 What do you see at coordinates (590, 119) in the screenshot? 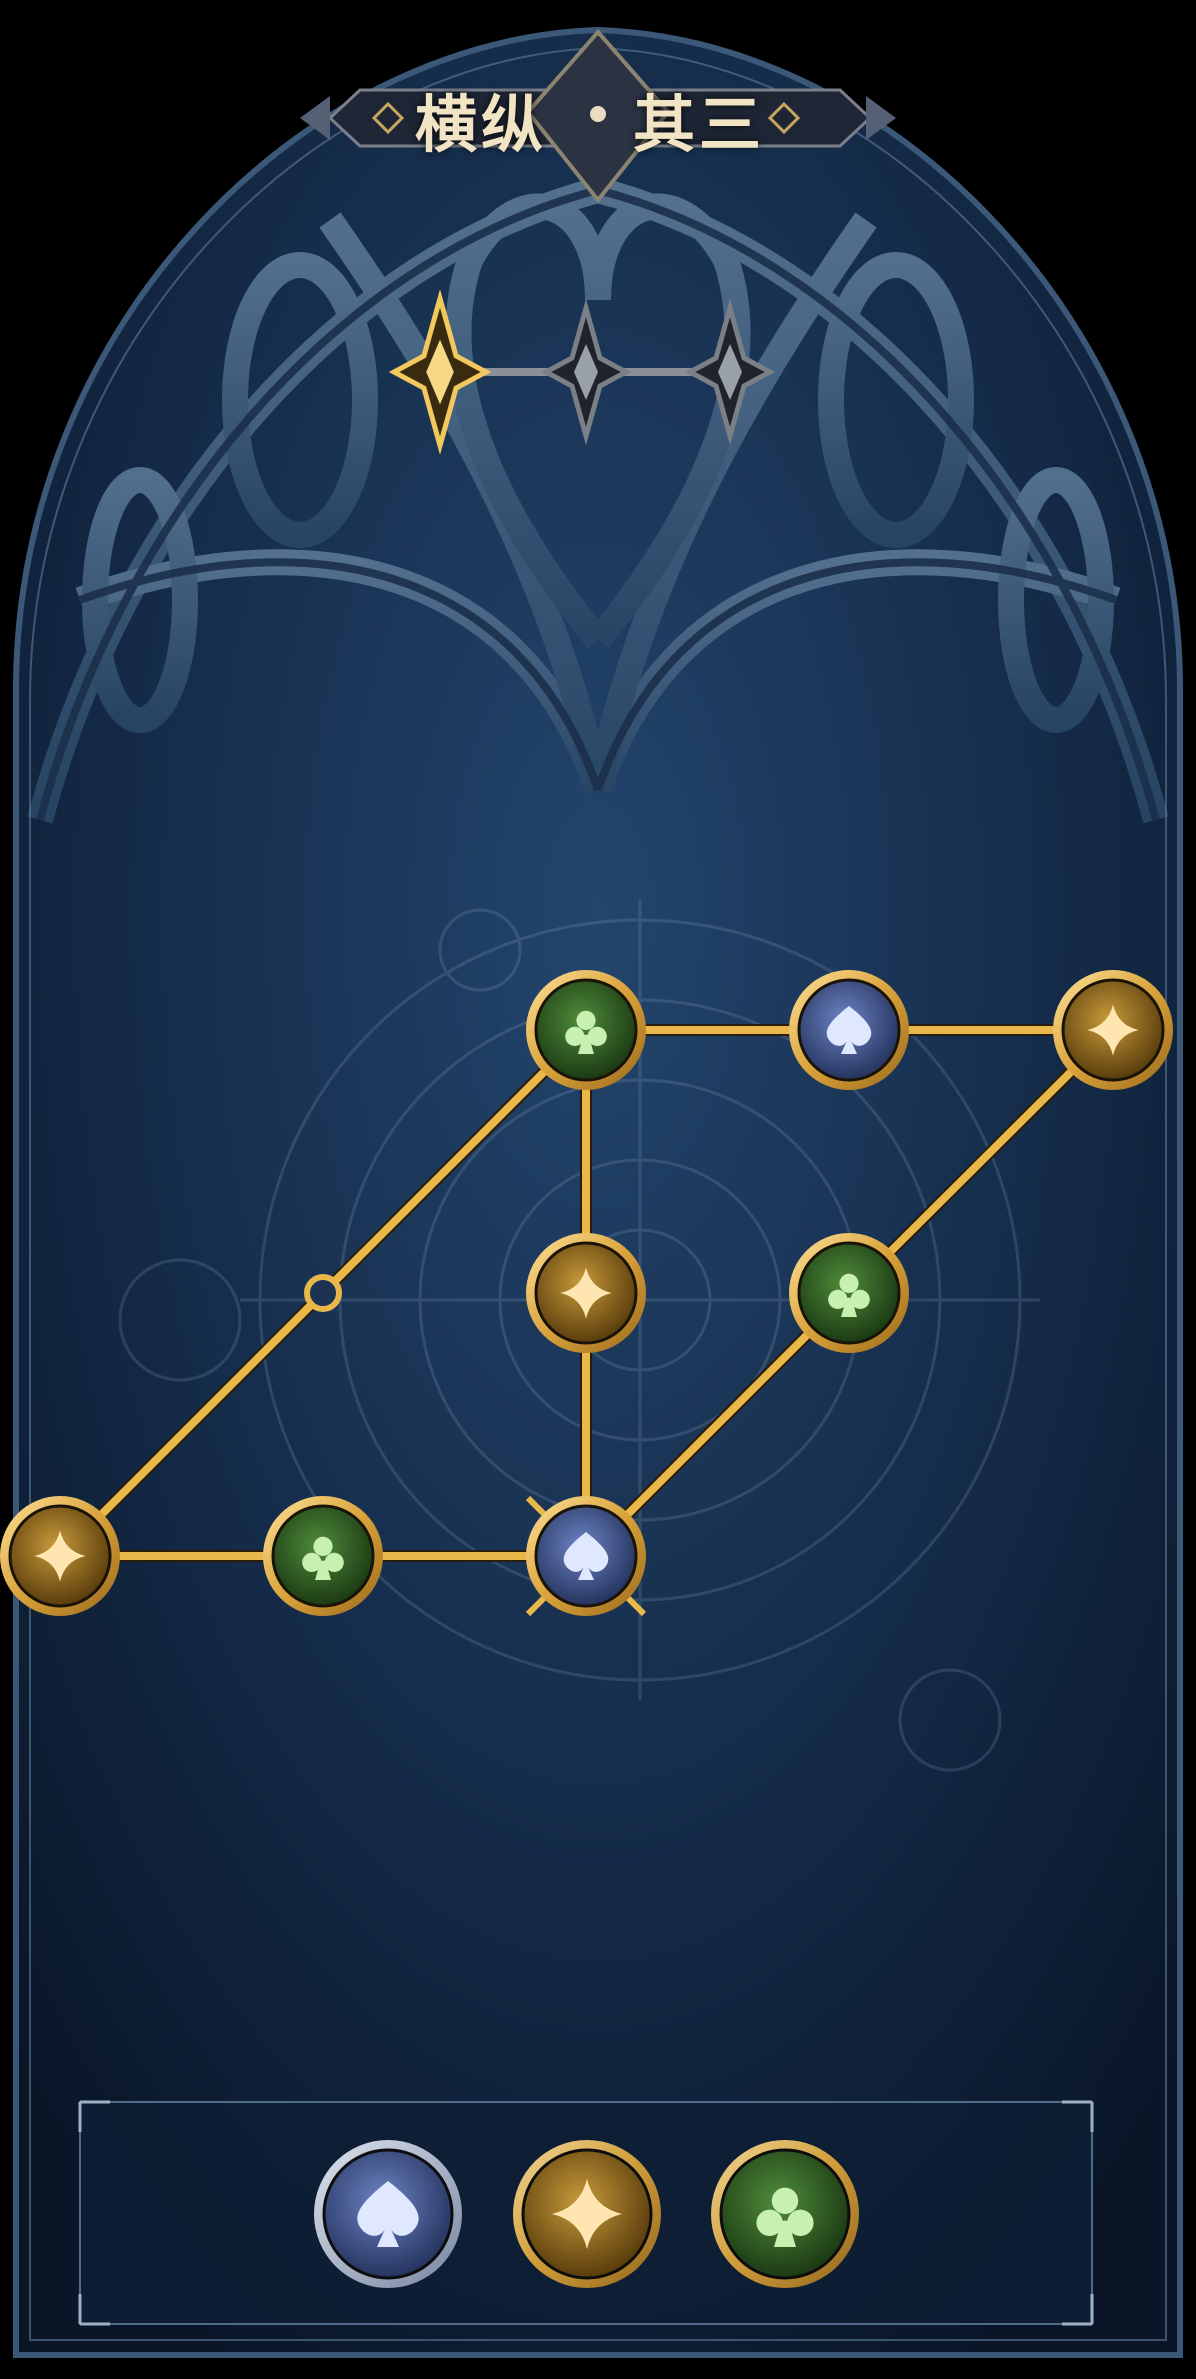
I see `page-title: 横纵 其三` at bounding box center [590, 119].